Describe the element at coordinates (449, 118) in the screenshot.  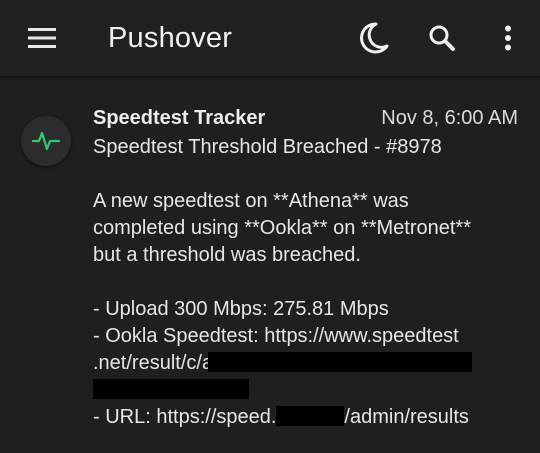
I see `message-timestamp: Nov 8, 6:00 AM` at that location.